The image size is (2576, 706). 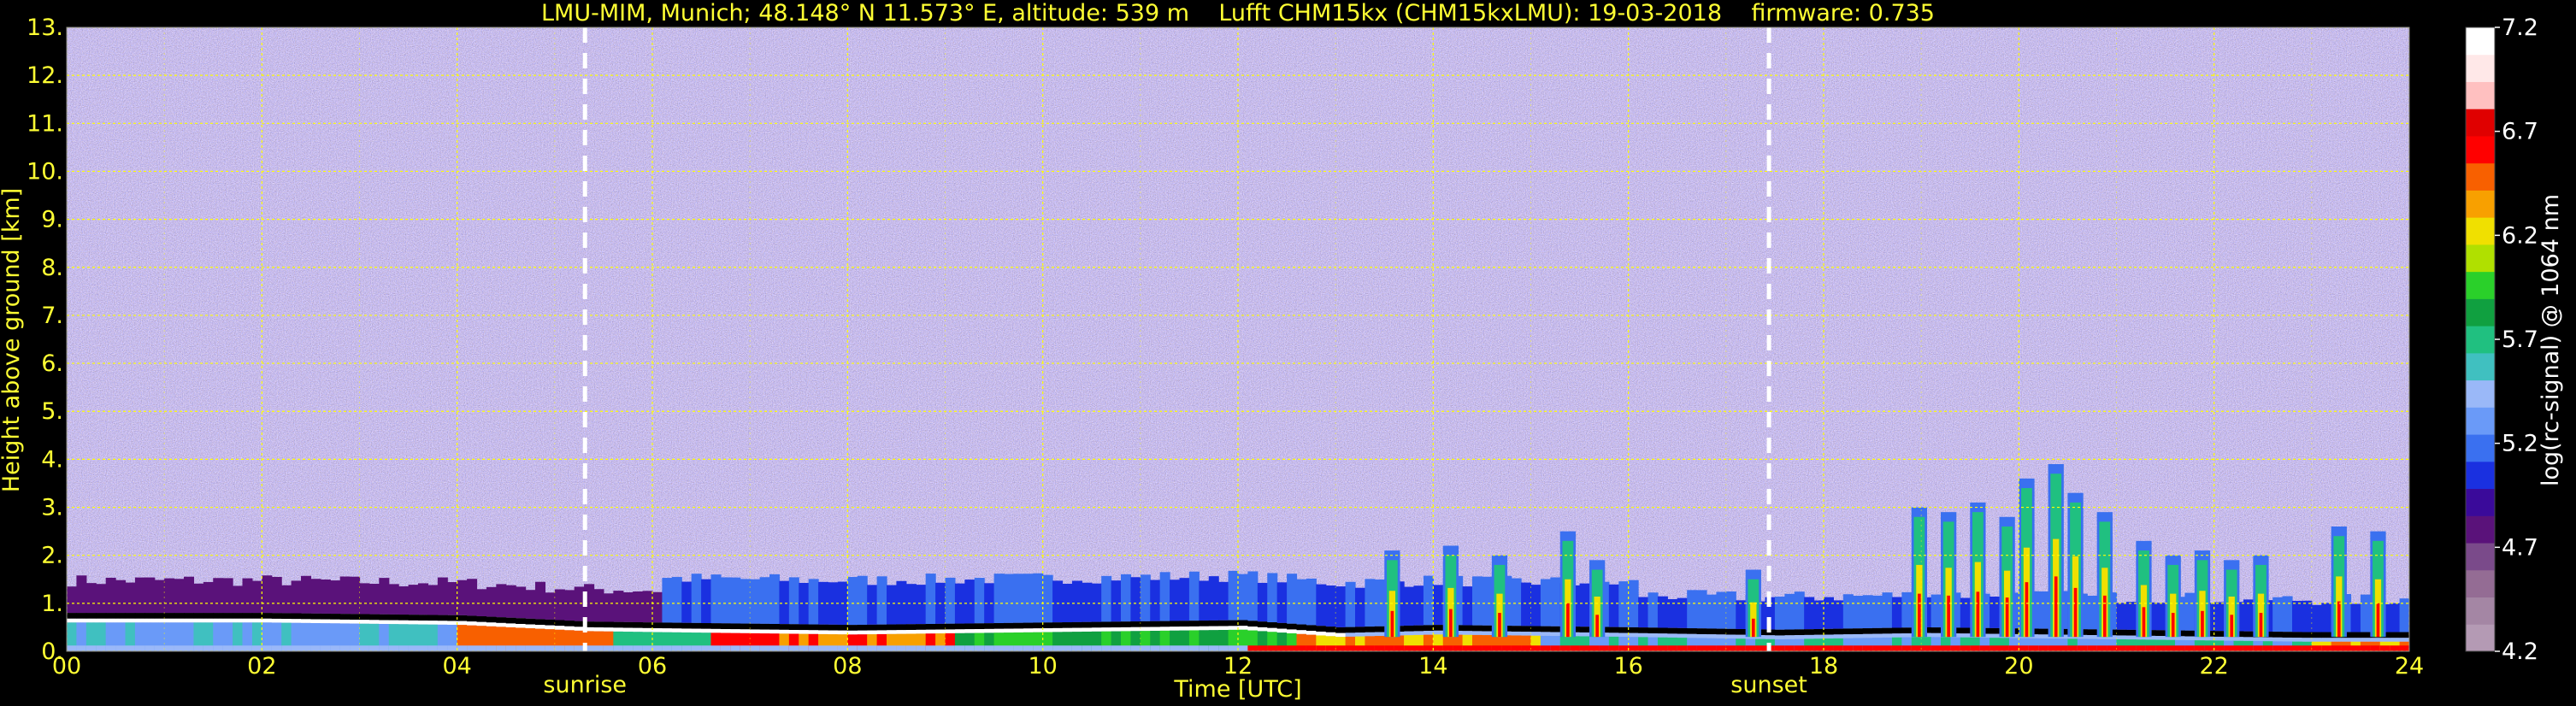 What do you see at coordinates (45, 123) in the screenshot?
I see `y-tick-label: 11.` at bounding box center [45, 123].